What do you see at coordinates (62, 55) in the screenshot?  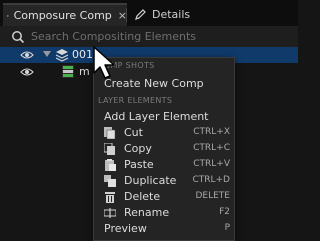 I see `layers-icon` at bounding box center [62, 55].